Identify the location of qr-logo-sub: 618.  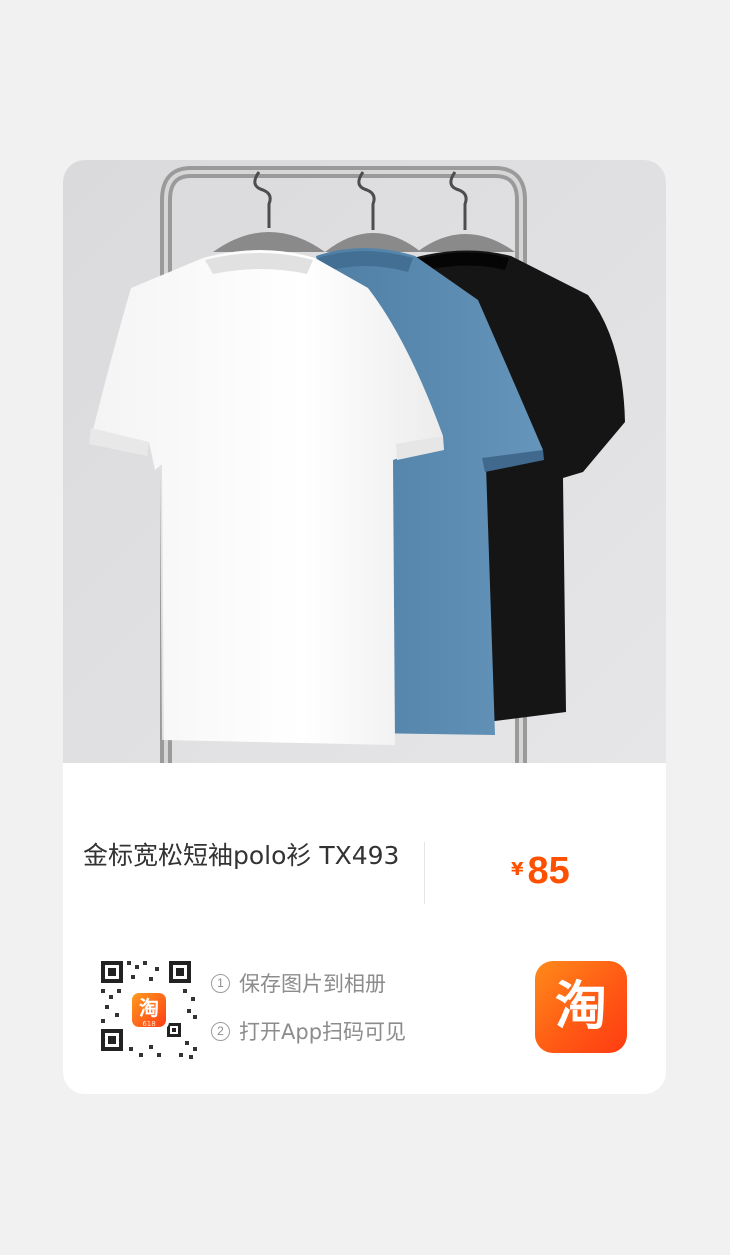
(149, 1024).